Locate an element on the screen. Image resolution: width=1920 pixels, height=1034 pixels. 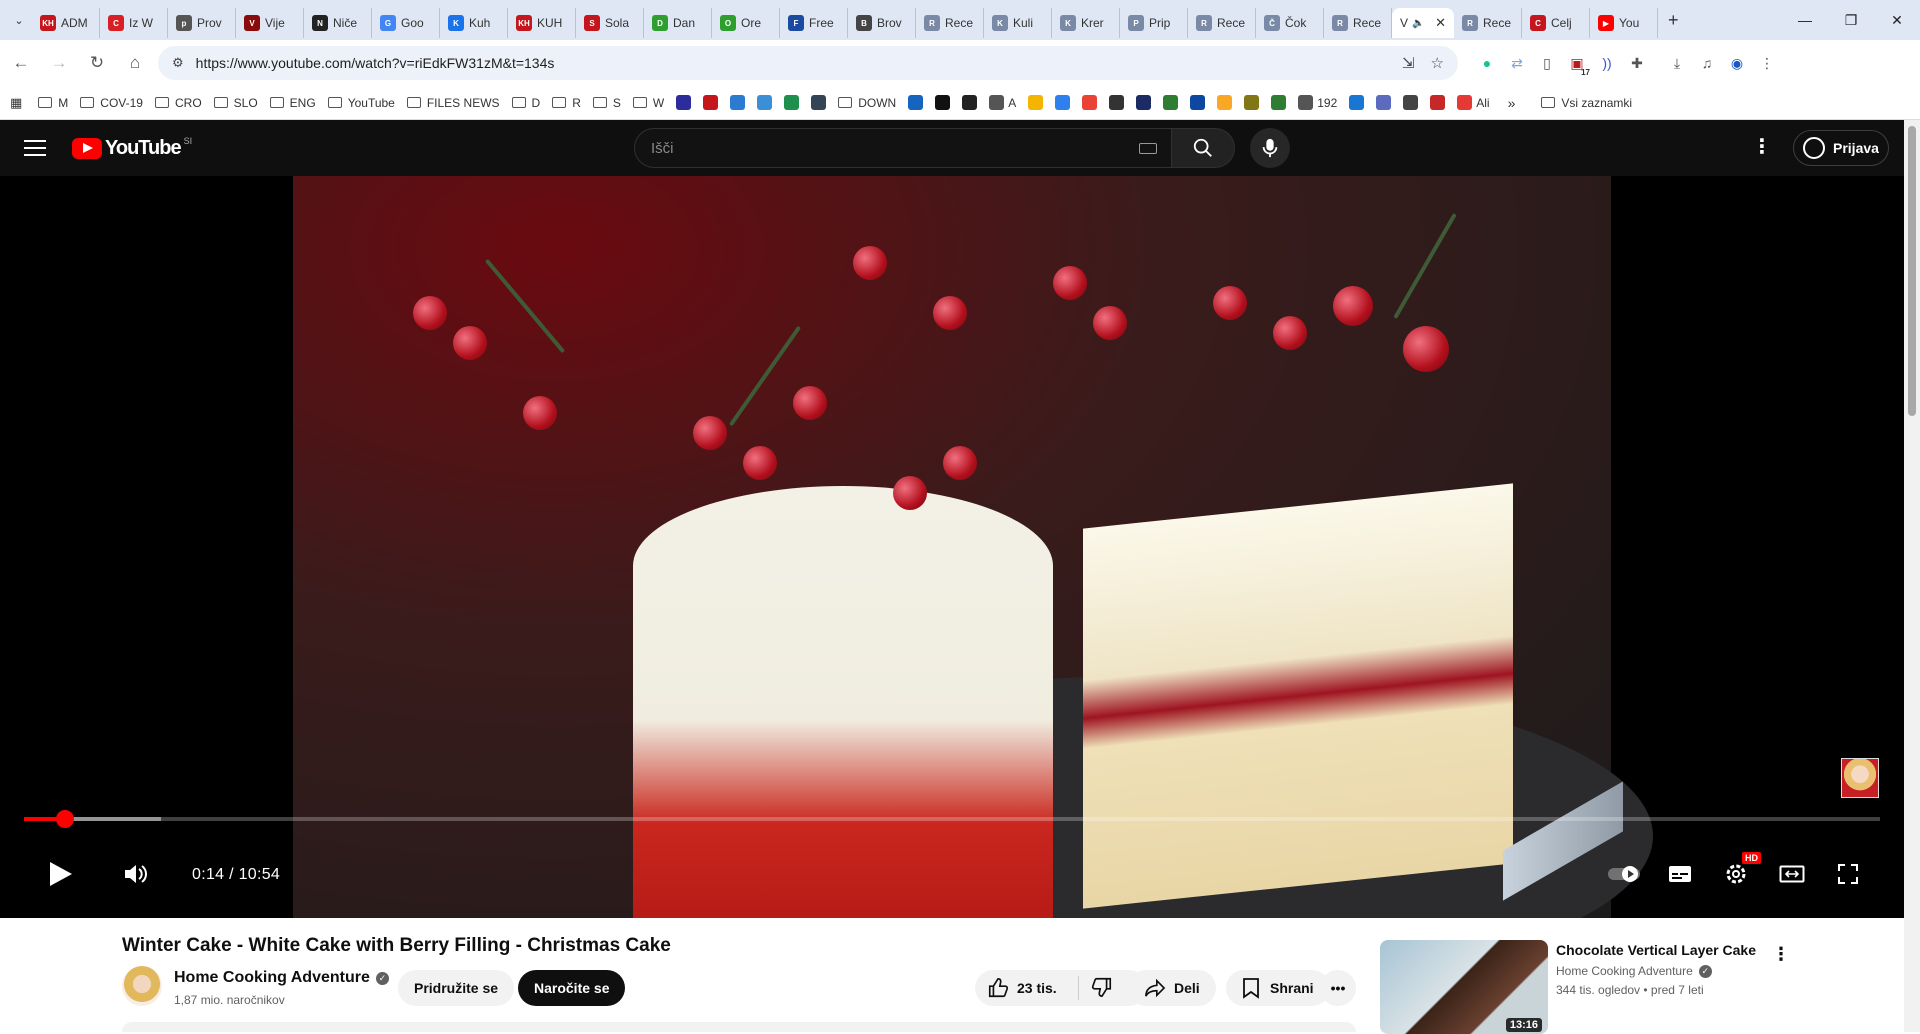
bookmark-folder: M is located at coordinates (53, 103).